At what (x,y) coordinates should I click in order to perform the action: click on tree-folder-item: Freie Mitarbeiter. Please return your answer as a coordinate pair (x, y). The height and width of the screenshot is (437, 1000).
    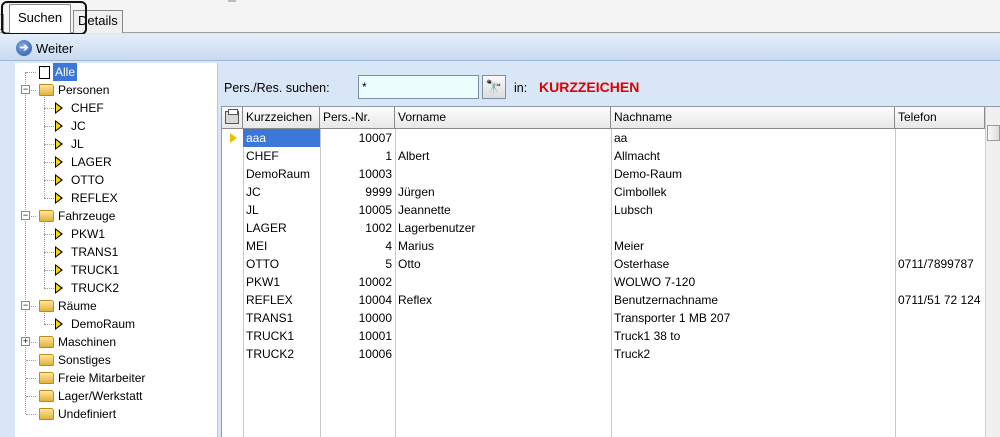
    Looking at the image, I should click on (92, 378).